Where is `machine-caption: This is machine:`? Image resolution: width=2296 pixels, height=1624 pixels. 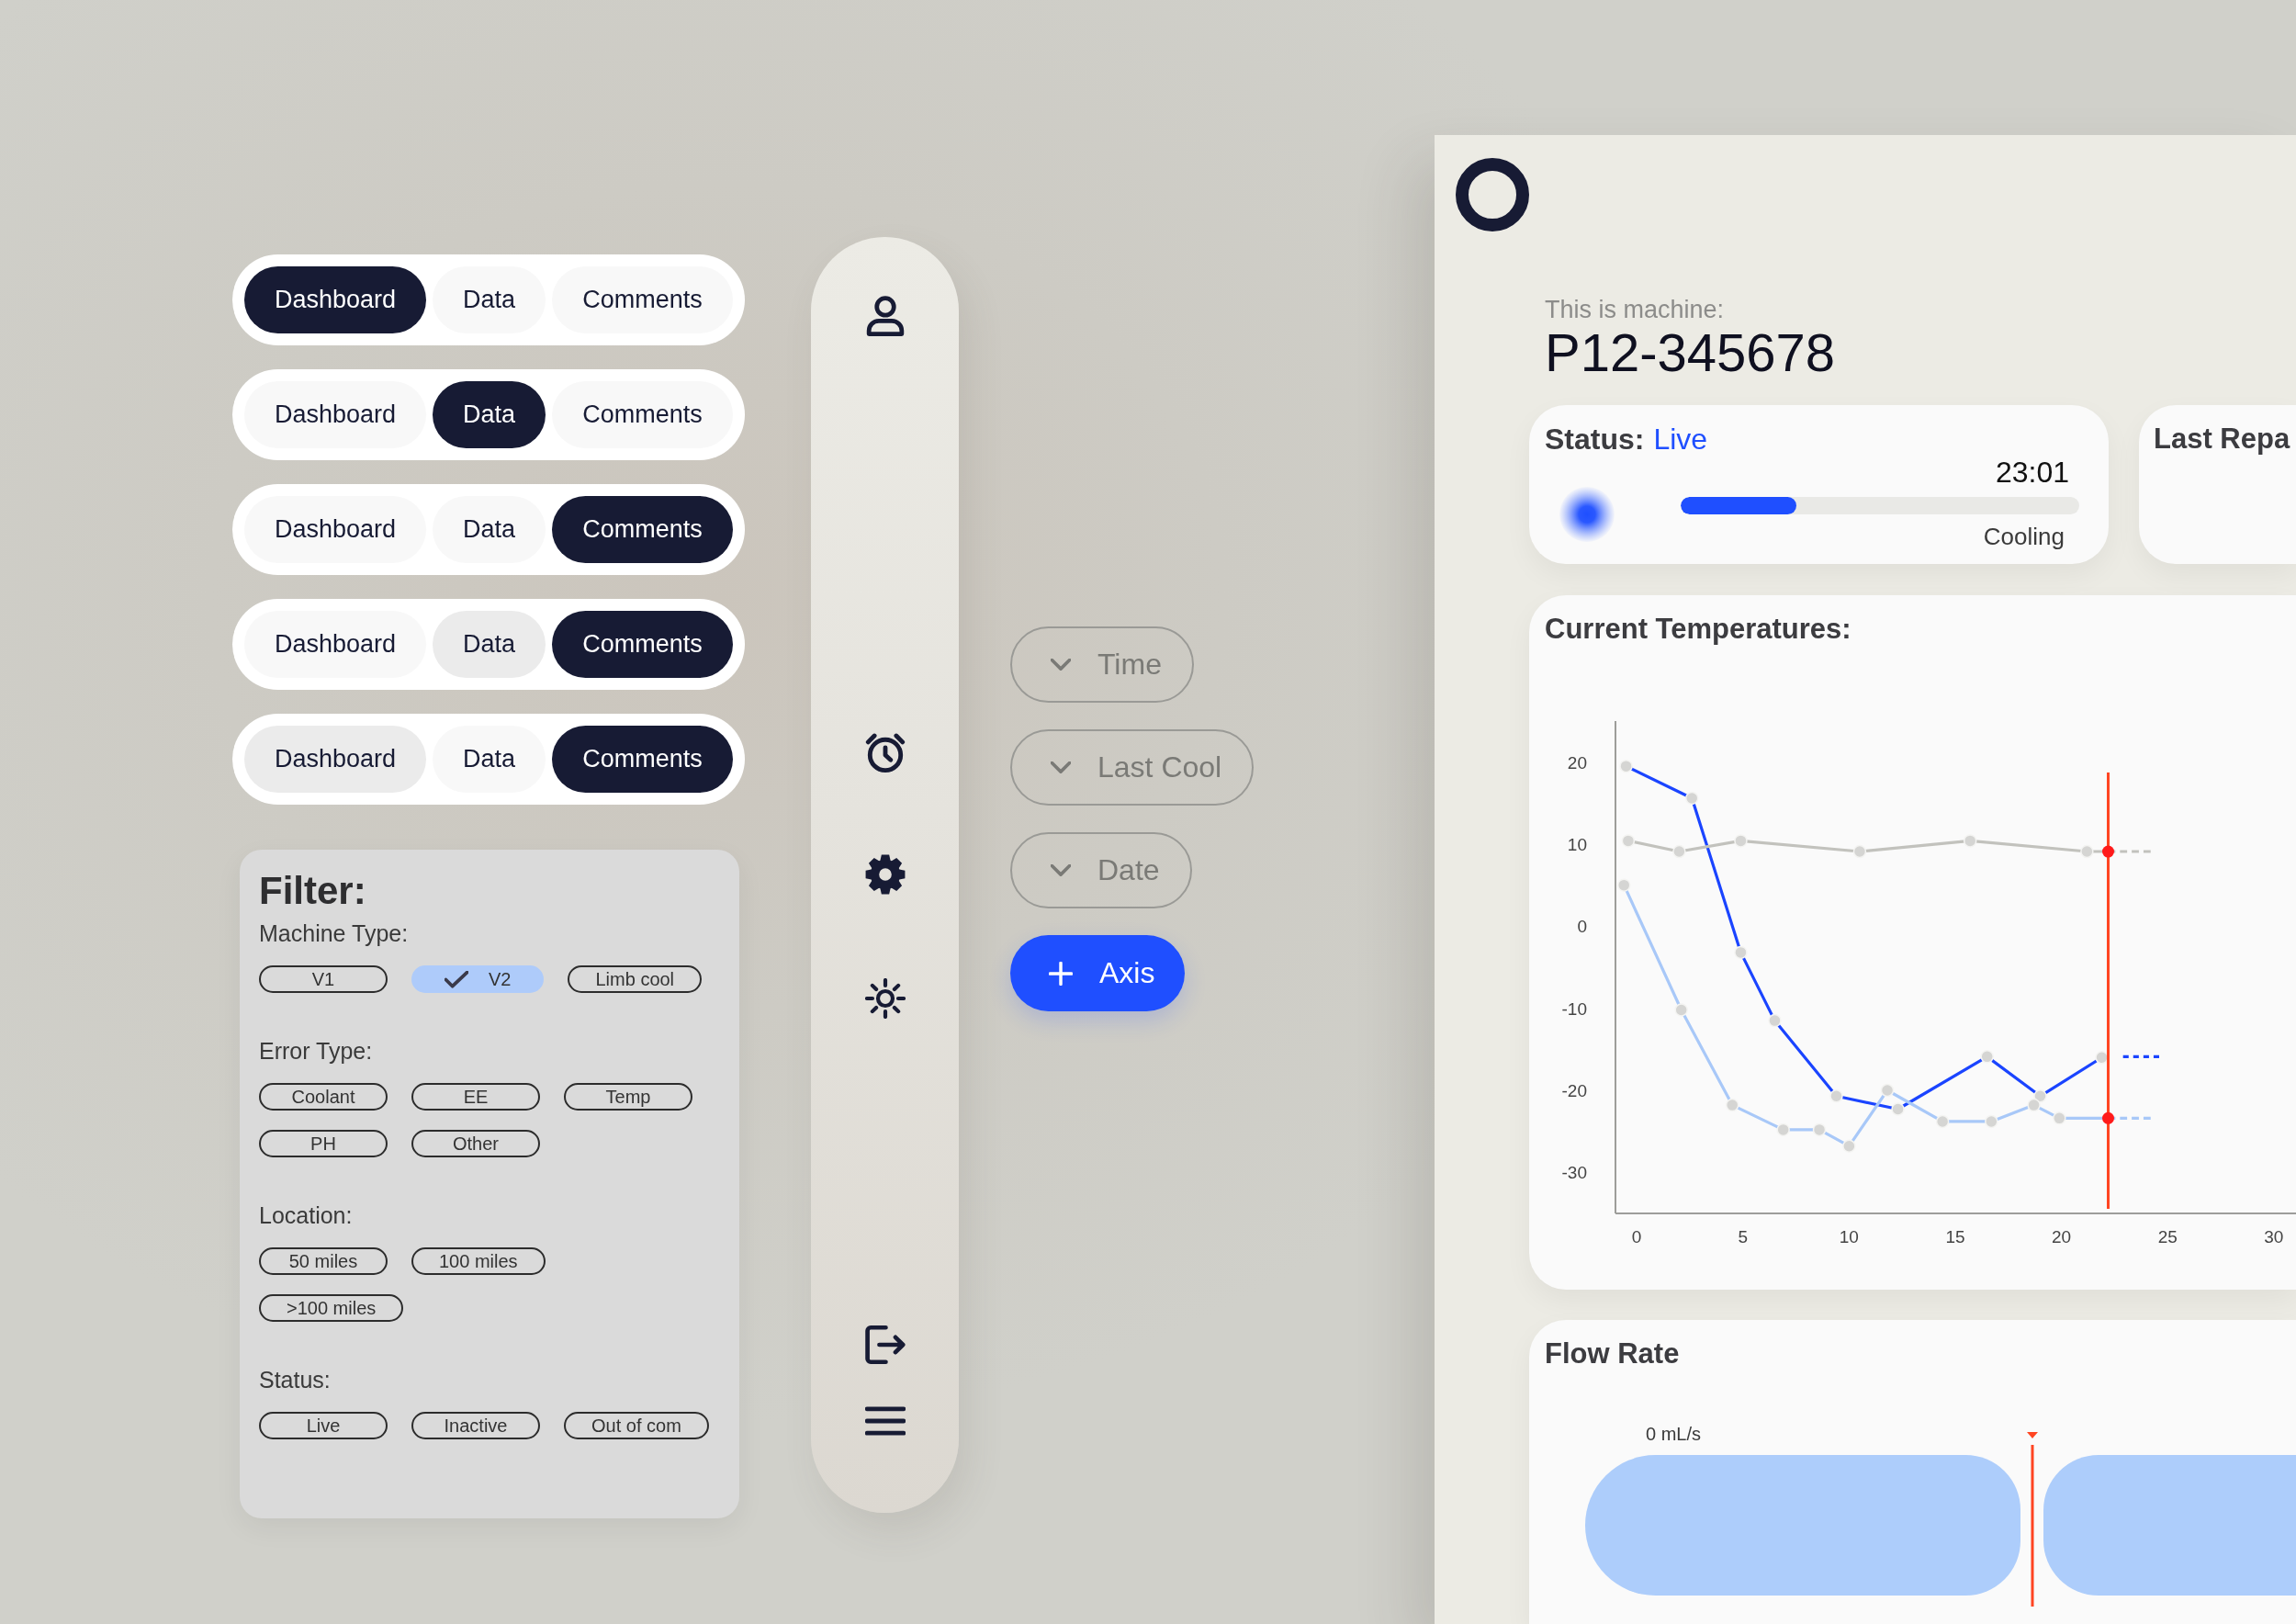 machine-caption: This is machine: is located at coordinates (1635, 309).